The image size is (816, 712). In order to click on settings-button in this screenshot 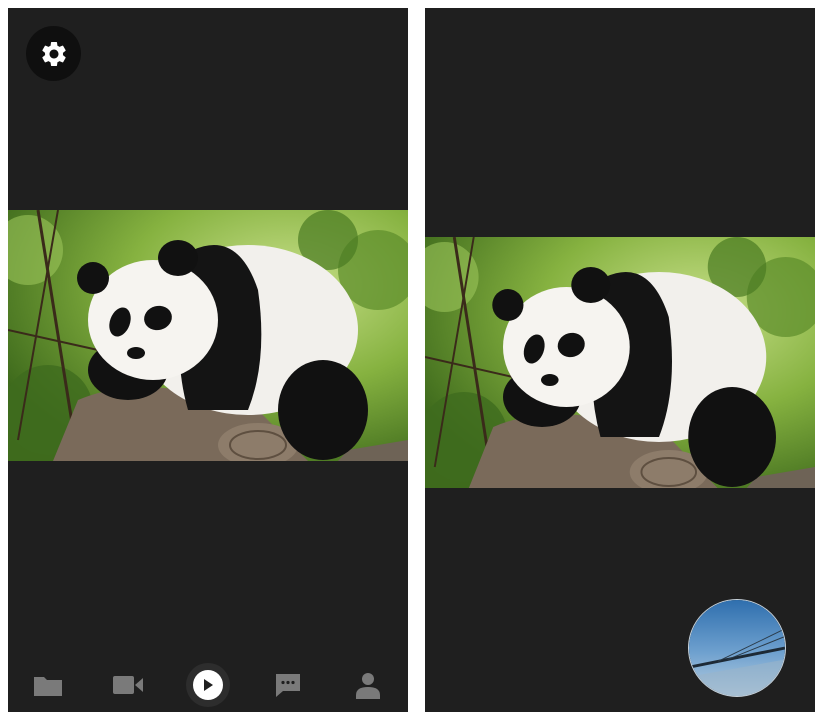, I will do `click(53, 53)`.